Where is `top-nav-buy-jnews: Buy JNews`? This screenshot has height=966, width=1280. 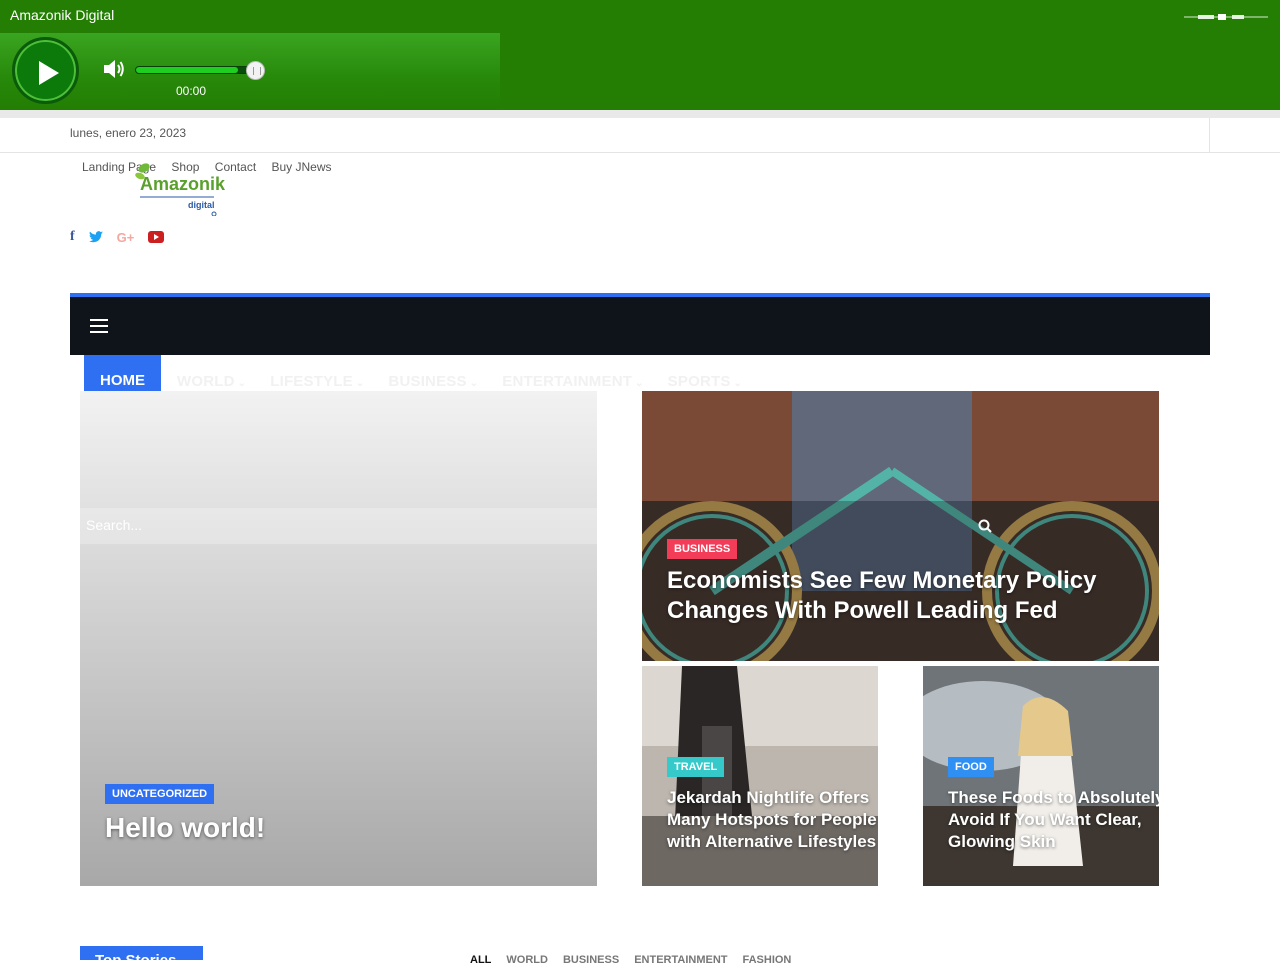 top-nav-buy-jnews: Buy JNews is located at coordinates (302, 167).